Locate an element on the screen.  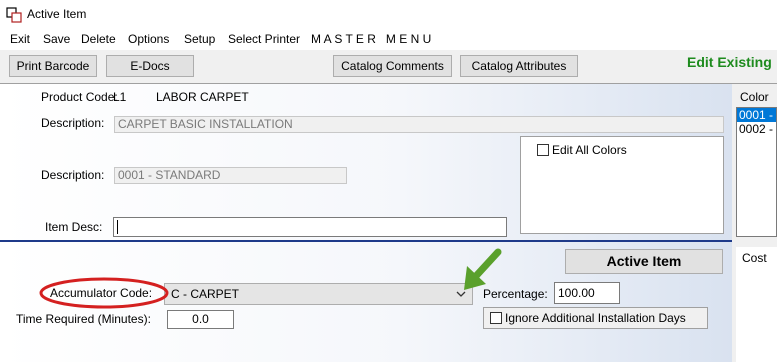
menu-master-menu: M A S T E R M E N U is located at coordinates (371, 39).